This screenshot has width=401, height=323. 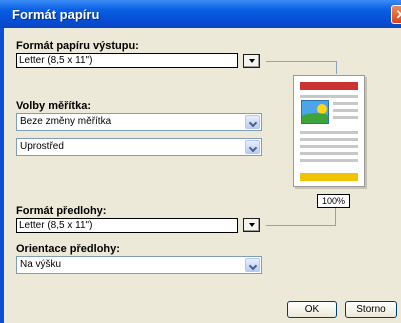 I want to click on zoom-level: 100%, so click(x=333, y=201).